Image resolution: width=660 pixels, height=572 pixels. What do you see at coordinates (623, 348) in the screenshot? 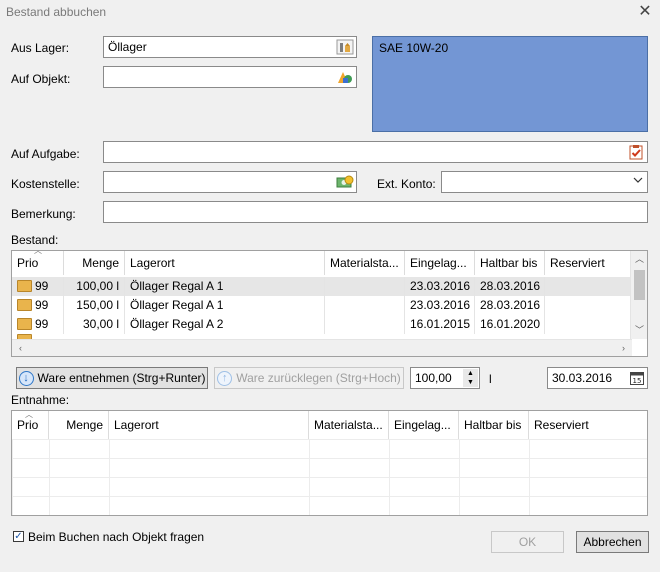
I see `scroll-right-icon: ›` at bounding box center [623, 348].